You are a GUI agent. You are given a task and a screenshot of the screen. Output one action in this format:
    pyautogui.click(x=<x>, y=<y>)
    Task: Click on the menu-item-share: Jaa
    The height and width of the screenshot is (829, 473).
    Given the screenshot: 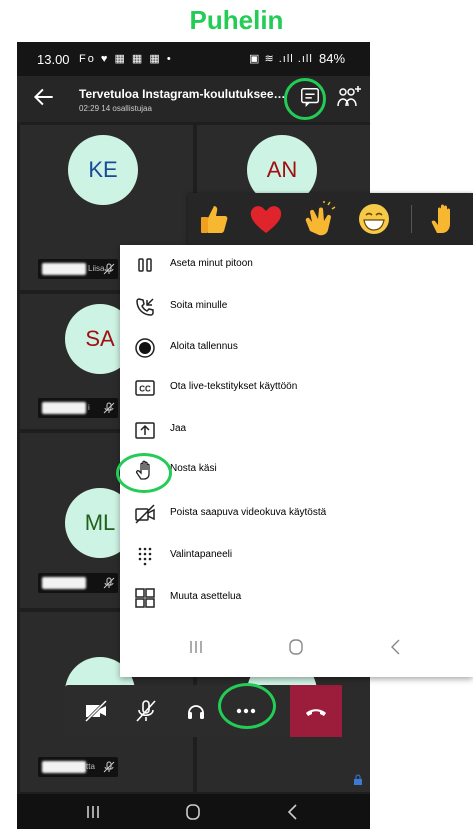 What is the action you would take?
    pyautogui.click(x=296, y=430)
    